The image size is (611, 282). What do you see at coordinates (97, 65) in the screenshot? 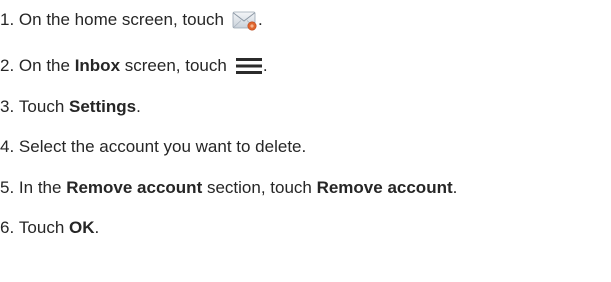
I see `ui-term-inbox: Inbox` at bounding box center [97, 65].